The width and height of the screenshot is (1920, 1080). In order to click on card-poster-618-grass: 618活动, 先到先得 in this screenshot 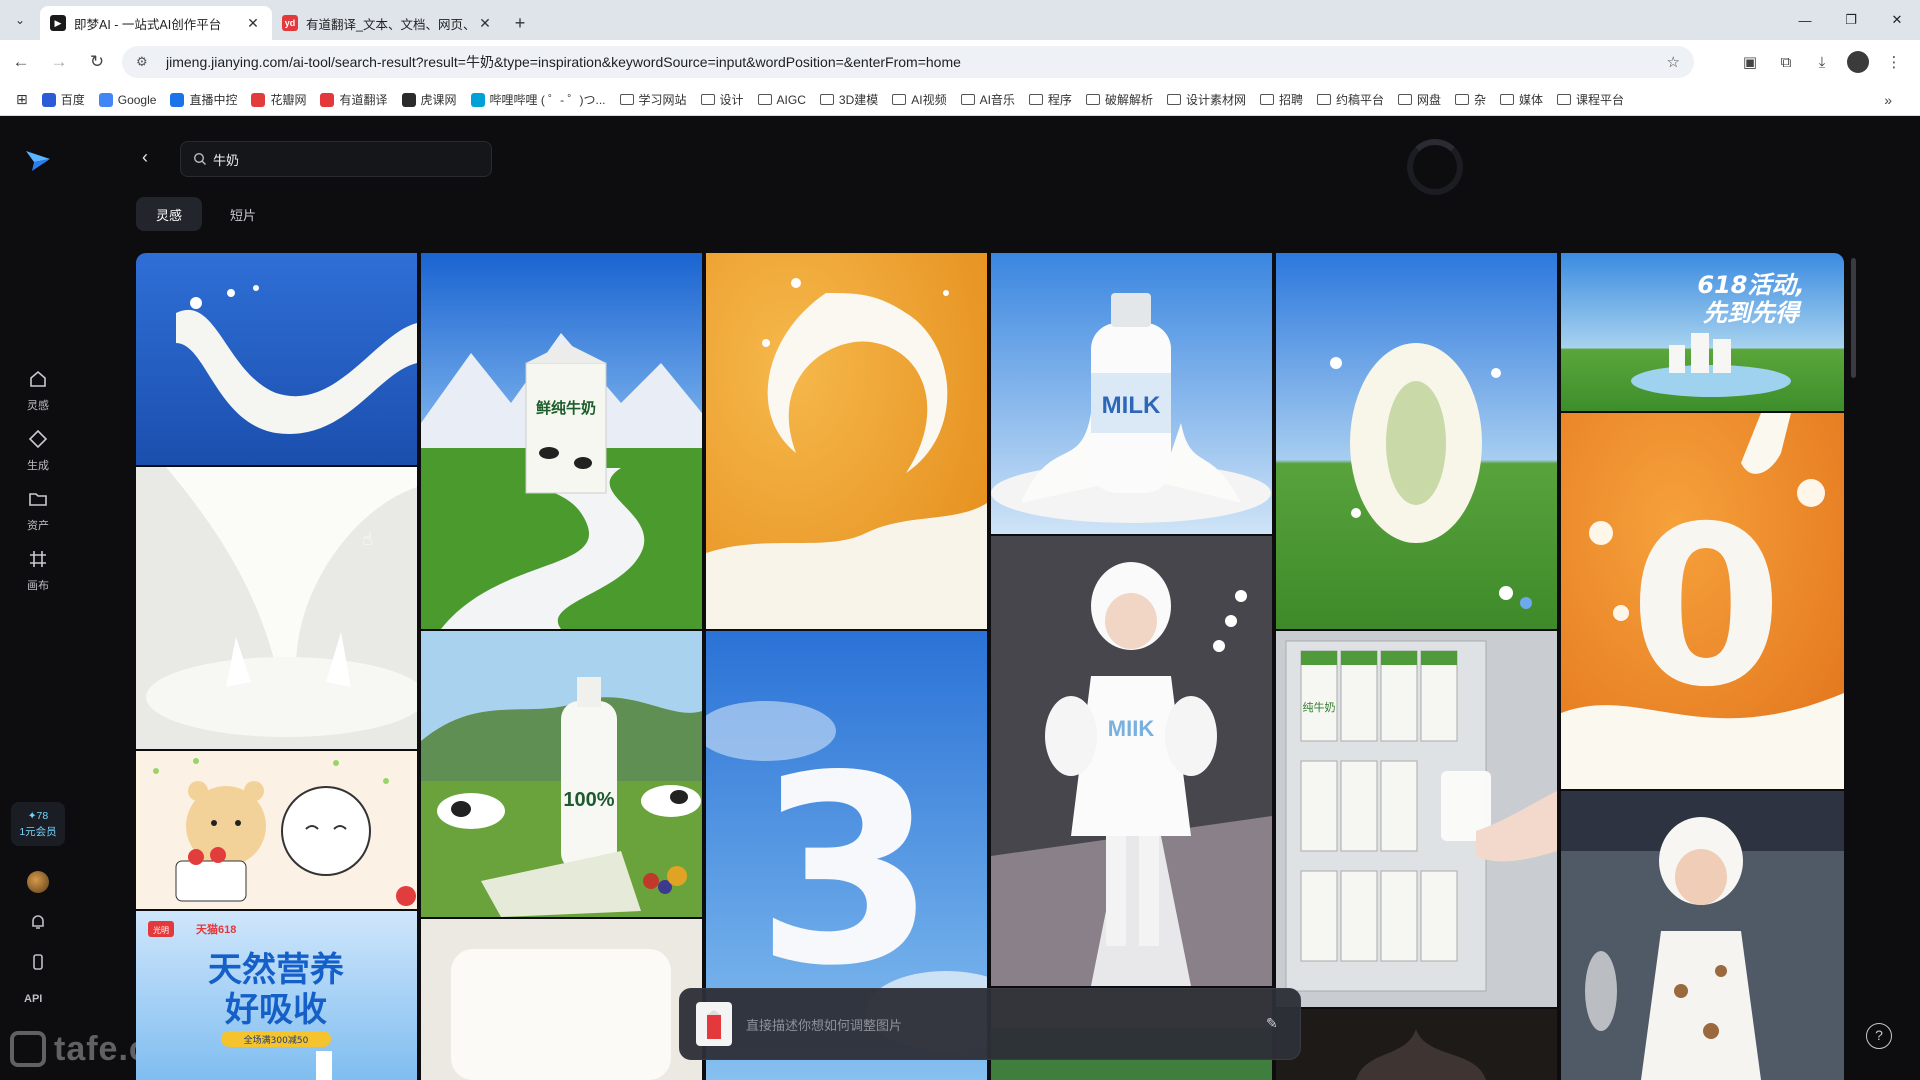, I will do `click(1702, 332)`.